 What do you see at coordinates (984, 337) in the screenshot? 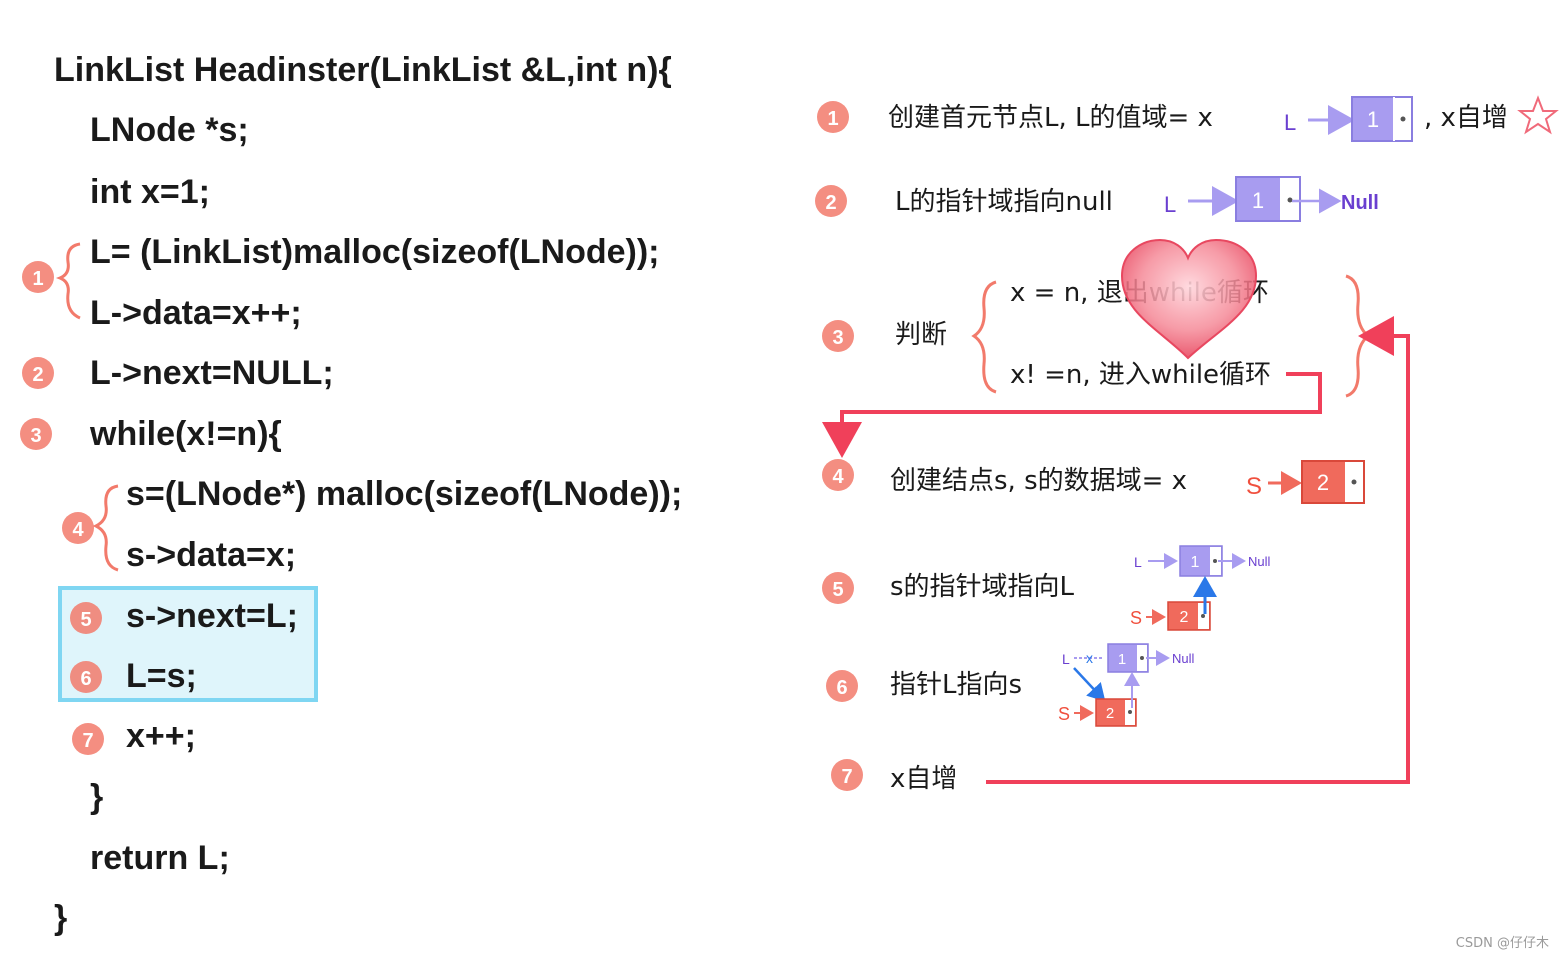
I see `brace-left-step3` at bounding box center [984, 337].